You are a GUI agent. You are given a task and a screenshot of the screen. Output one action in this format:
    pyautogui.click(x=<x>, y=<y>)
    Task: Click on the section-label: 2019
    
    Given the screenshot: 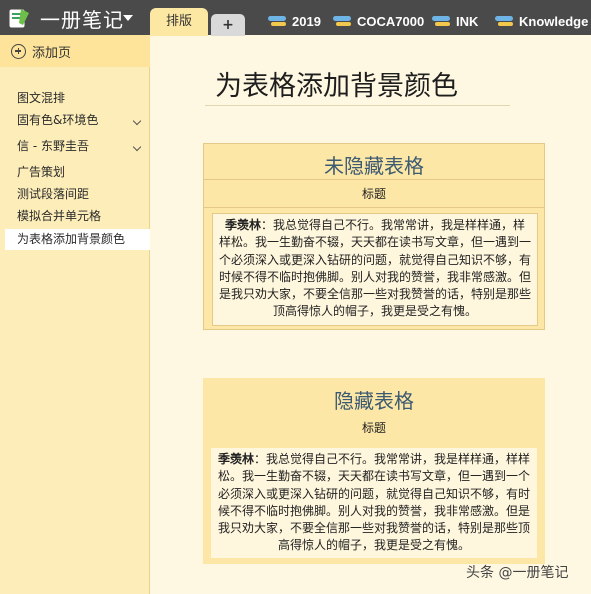 What is the action you would take?
    pyautogui.click(x=306, y=21)
    